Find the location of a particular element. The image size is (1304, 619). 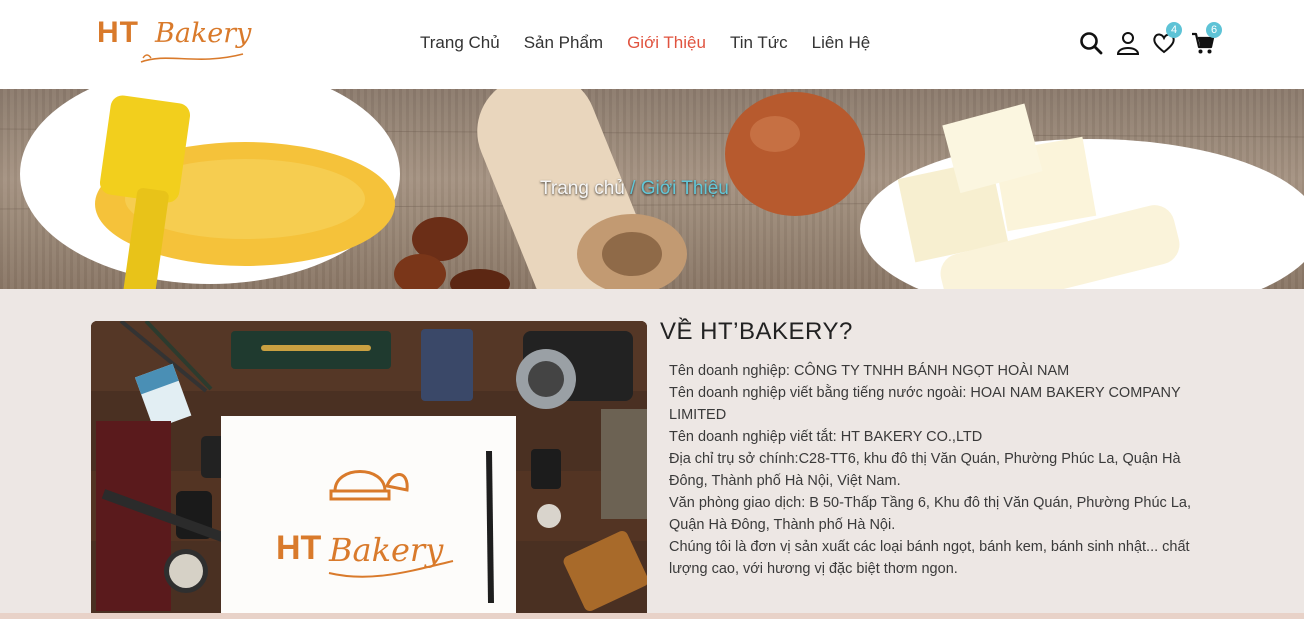

nav-item-contact: Liên Hệ is located at coordinates (841, 43).